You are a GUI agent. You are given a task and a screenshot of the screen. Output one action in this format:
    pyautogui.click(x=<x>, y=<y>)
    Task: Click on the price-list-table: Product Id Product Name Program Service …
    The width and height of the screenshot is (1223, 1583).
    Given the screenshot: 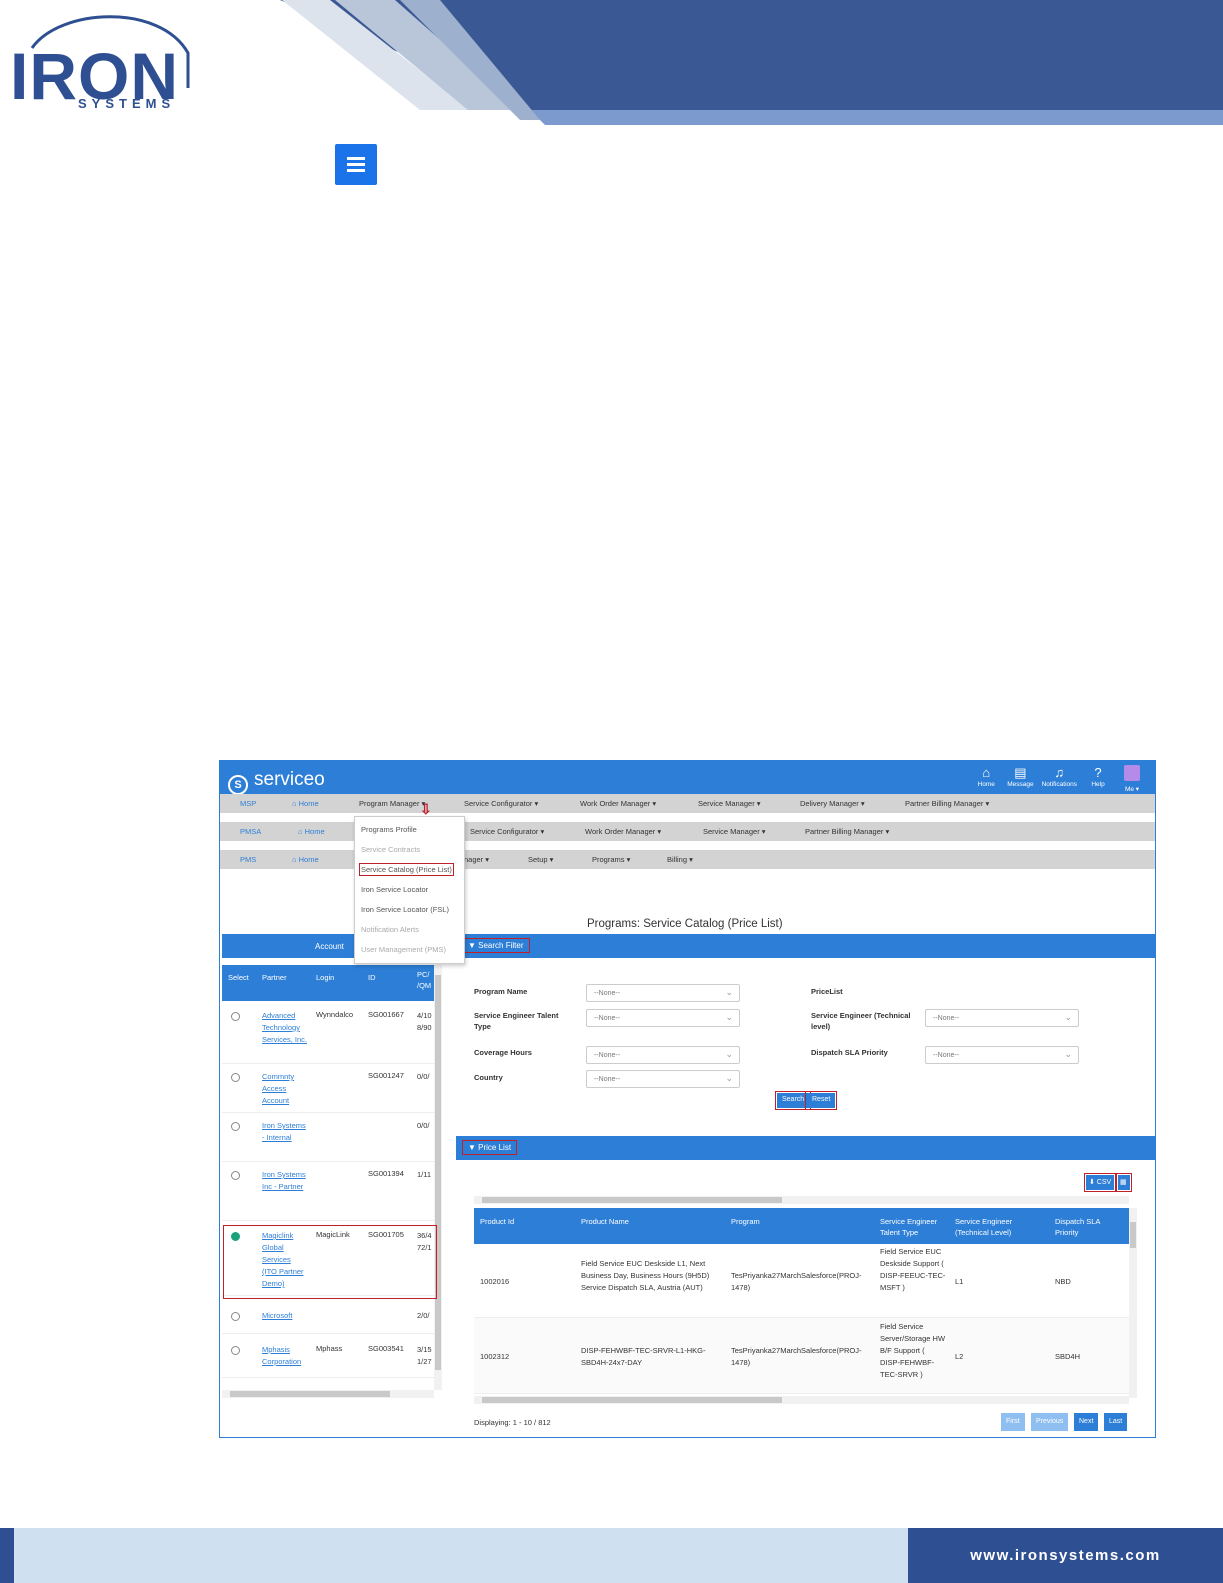 What is the action you would take?
    pyautogui.click(x=806, y=1308)
    